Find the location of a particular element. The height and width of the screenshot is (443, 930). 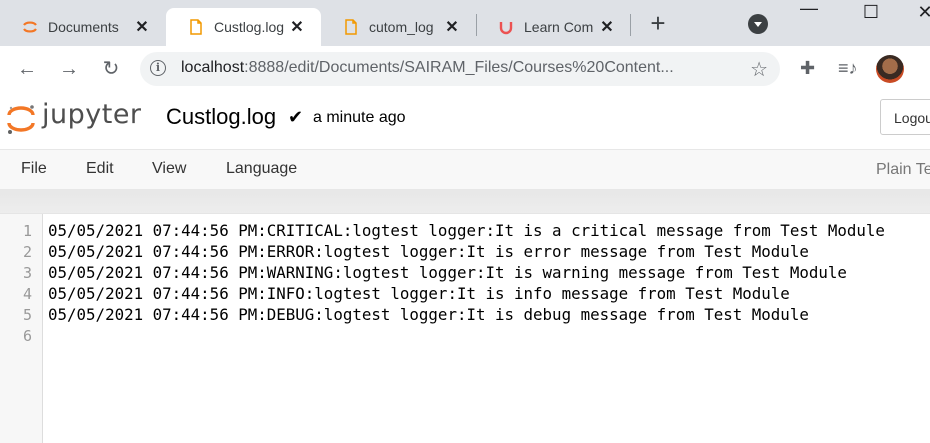

file-name: Custlog.log is located at coordinates (221, 117).